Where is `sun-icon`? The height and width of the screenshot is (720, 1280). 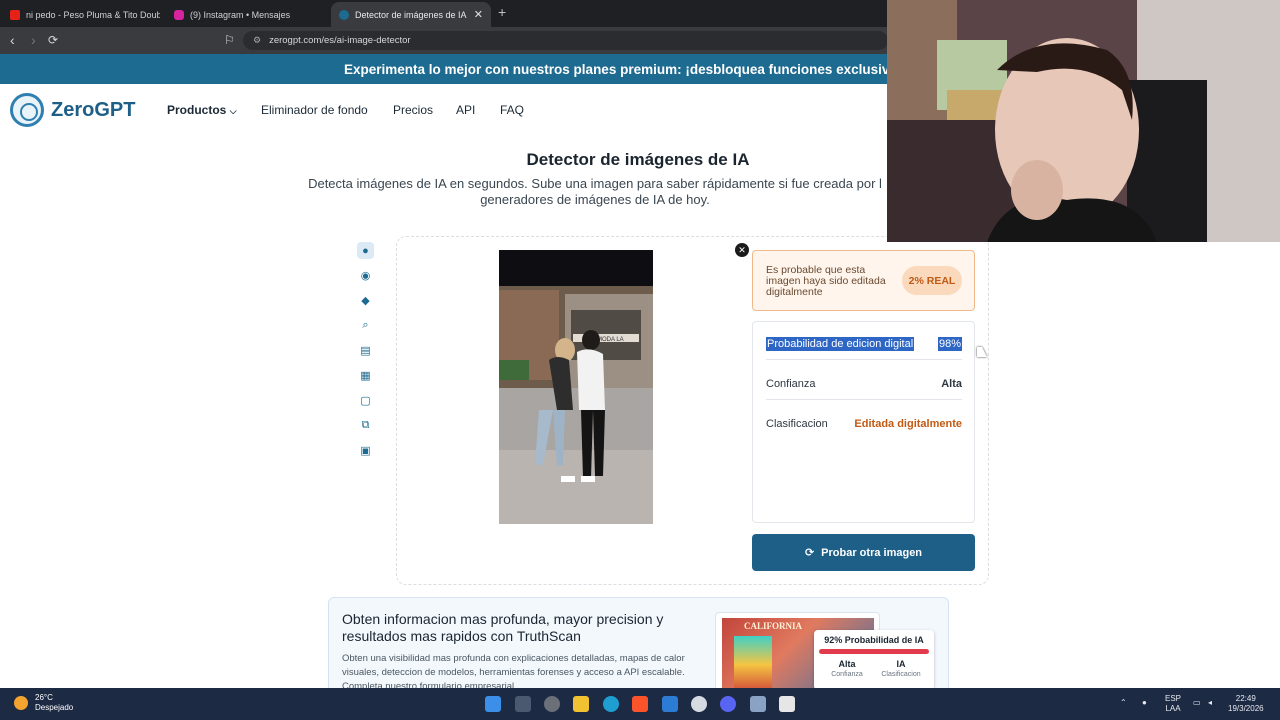 sun-icon is located at coordinates (21, 703).